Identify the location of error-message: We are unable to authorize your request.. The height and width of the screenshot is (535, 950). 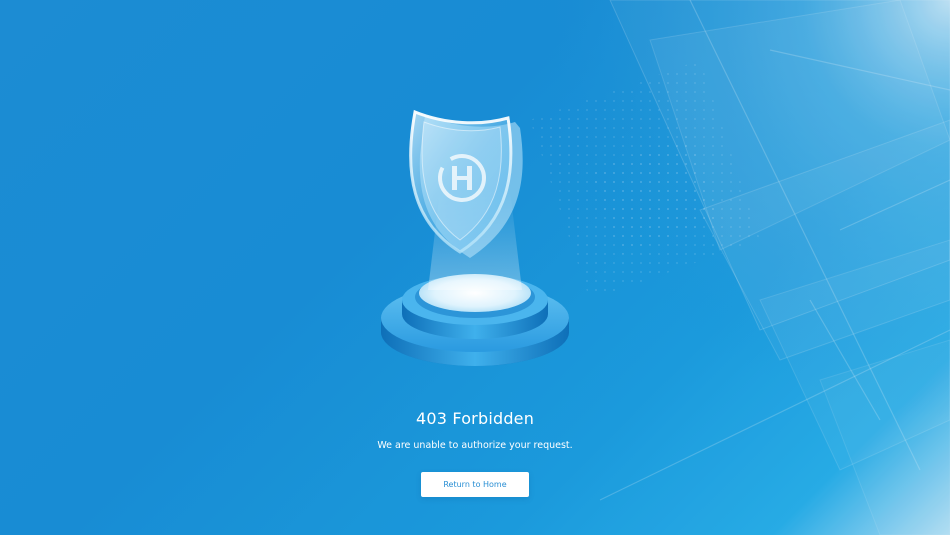
(475, 445).